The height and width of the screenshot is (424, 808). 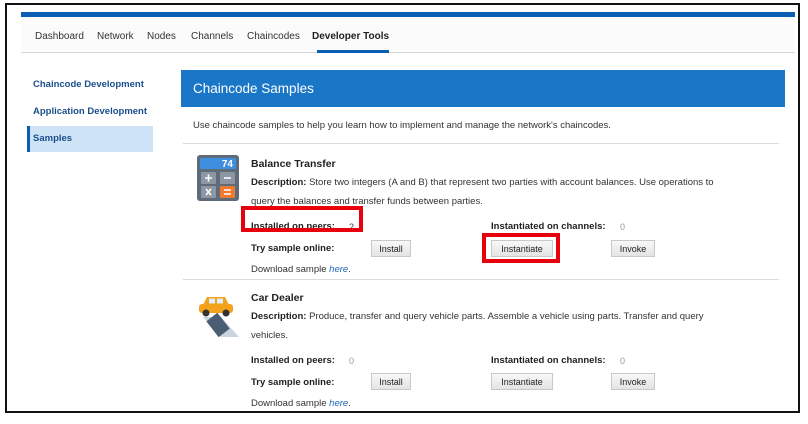 What do you see at coordinates (522, 381) in the screenshot?
I see `instantiate-button: Instantiate` at bounding box center [522, 381].